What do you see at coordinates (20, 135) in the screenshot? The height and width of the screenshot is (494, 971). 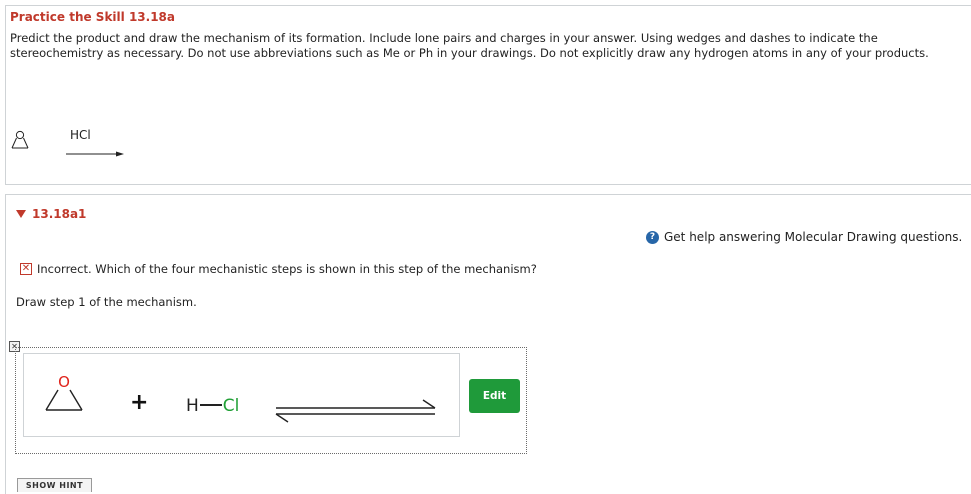 I see `oxygen-atom` at bounding box center [20, 135].